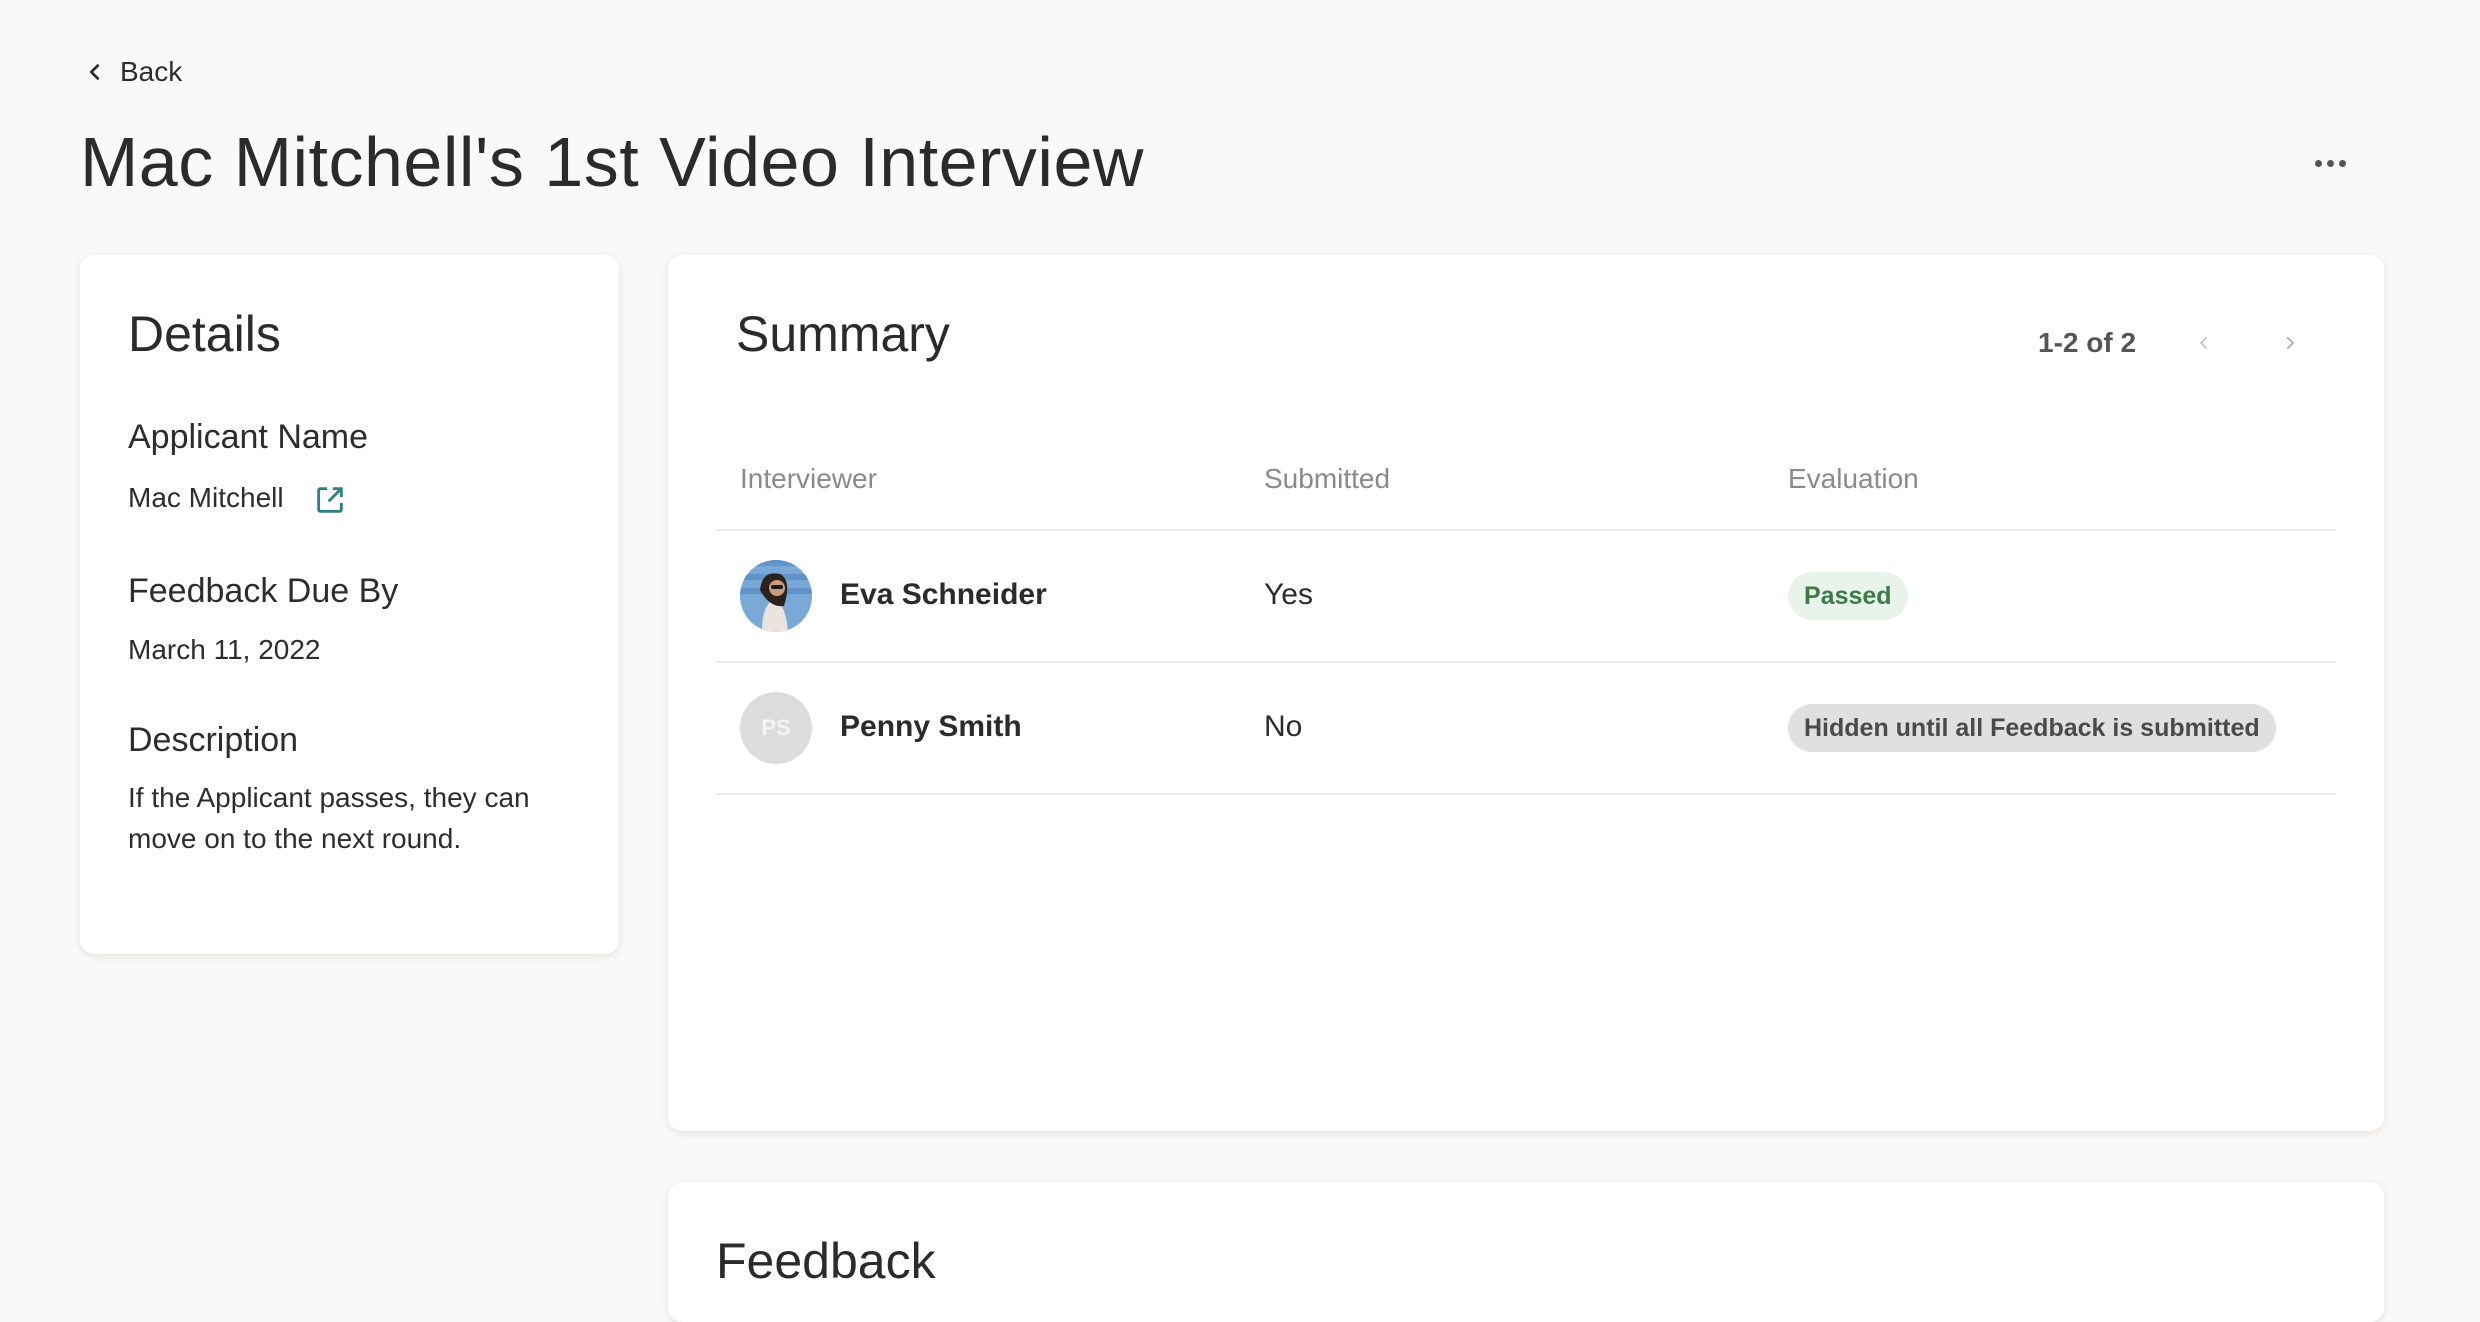 The height and width of the screenshot is (1322, 2480). What do you see at coordinates (151, 71) in the screenshot?
I see `back-label: Back` at bounding box center [151, 71].